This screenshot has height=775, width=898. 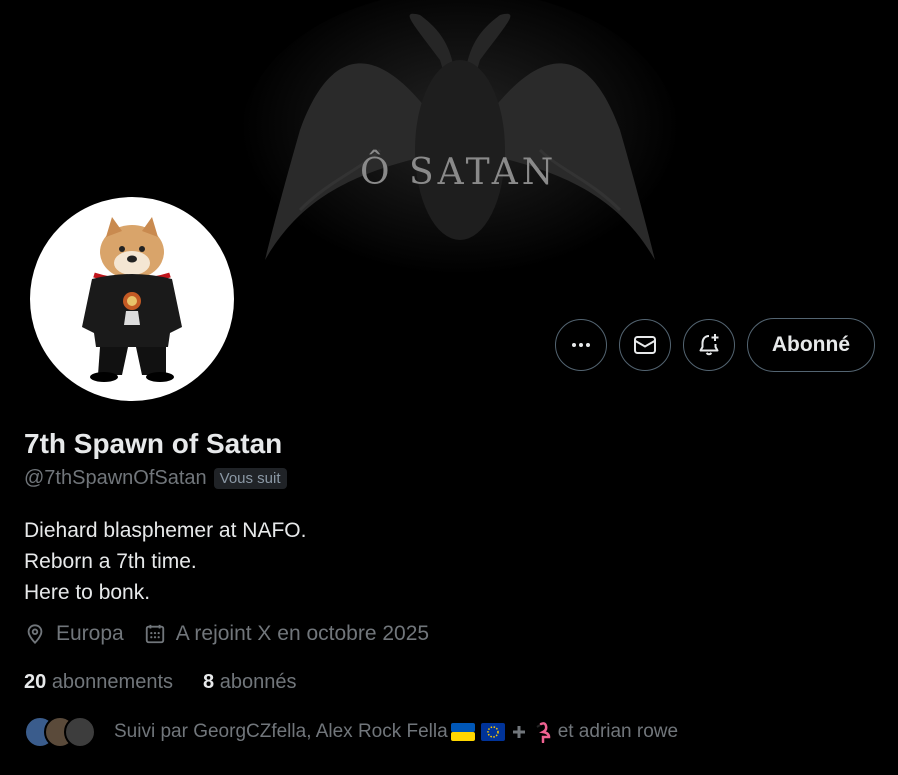 What do you see at coordinates (543, 732) in the screenshot?
I see `flamingo-icon` at bounding box center [543, 732].